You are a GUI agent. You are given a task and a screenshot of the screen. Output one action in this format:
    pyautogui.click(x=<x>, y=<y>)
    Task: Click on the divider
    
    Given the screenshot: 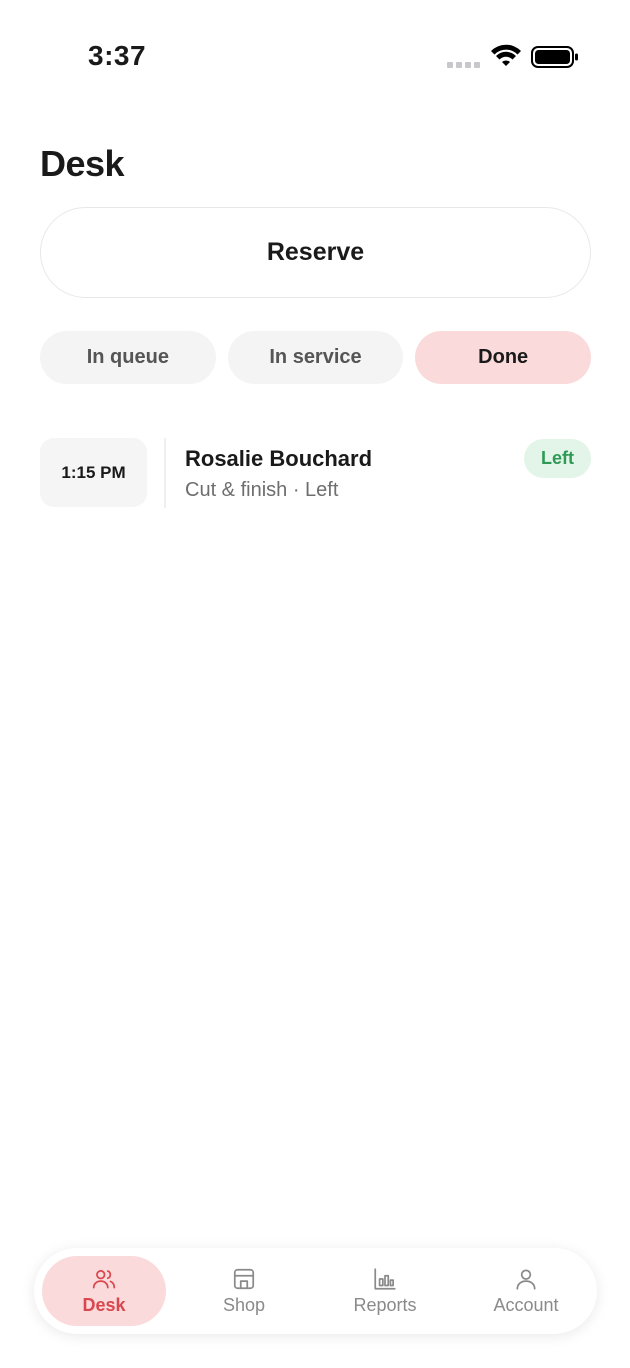 What is the action you would take?
    pyautogui.click(x=165, y=473)
    